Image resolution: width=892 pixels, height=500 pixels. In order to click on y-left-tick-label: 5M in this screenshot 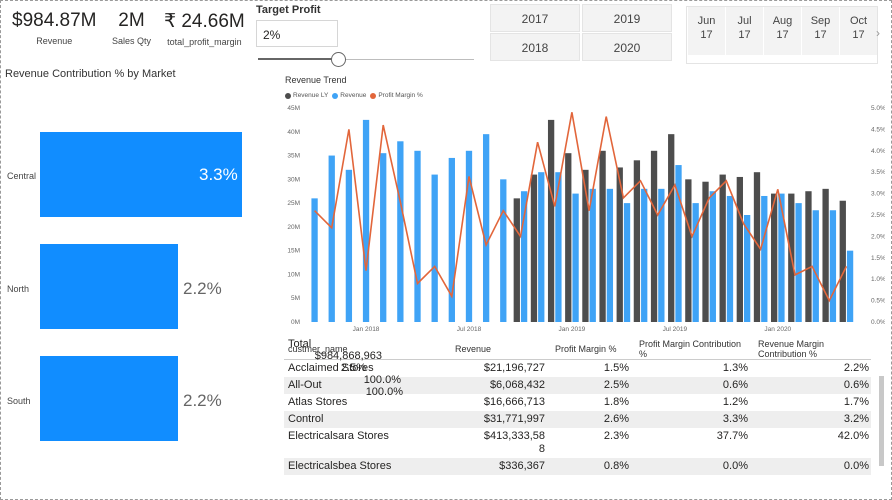, I will do `click(295, 298)`.